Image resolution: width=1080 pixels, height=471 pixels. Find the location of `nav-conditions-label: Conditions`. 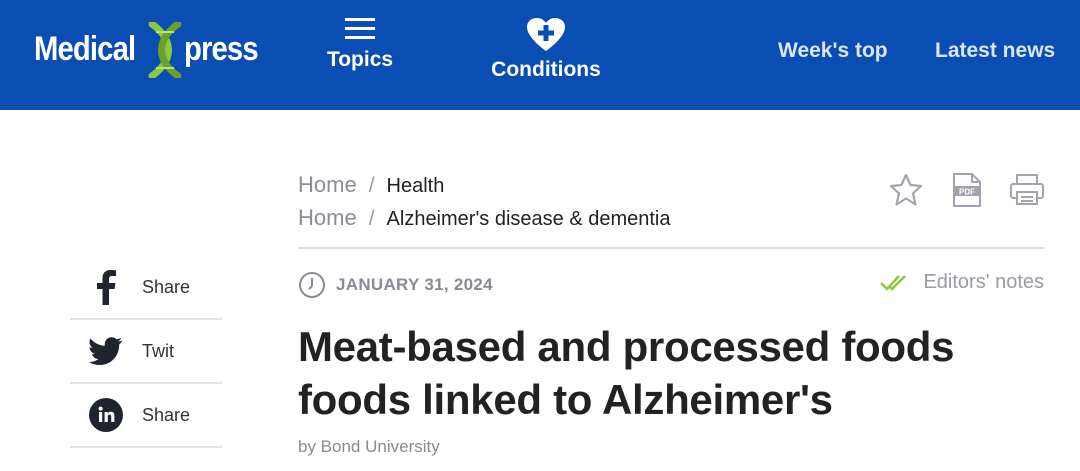

nav-conditions-label: Conditions is located at coordinates (546, 69).